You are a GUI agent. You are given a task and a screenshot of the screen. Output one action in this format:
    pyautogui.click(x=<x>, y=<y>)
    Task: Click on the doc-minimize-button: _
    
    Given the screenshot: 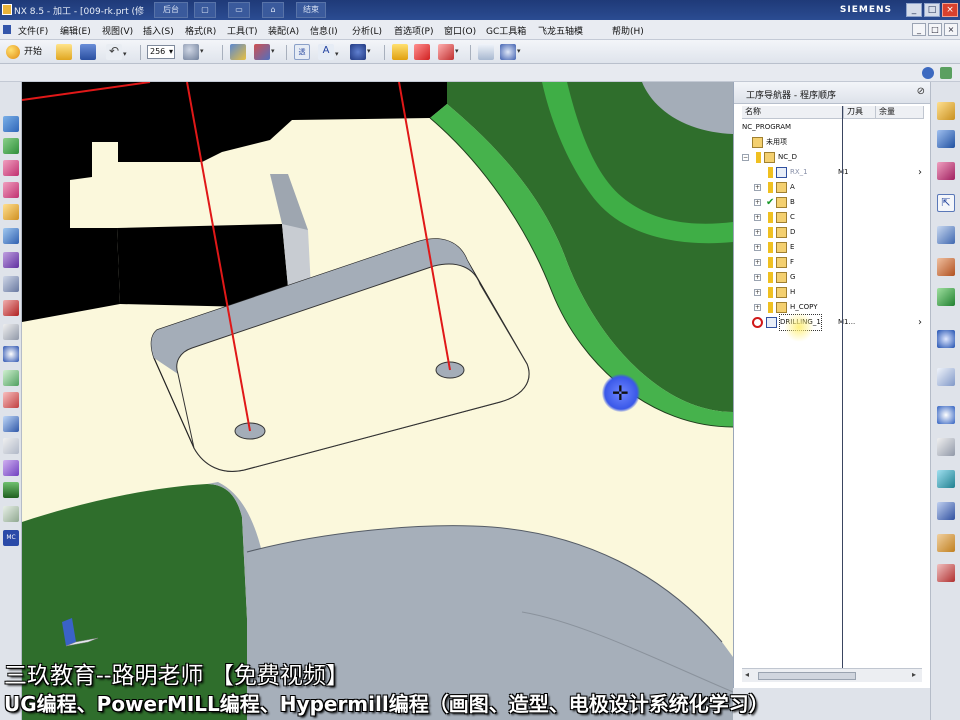 What is the action you would take?
    pyautogui.click(x=919, y=29)
    